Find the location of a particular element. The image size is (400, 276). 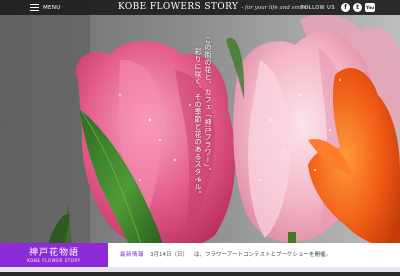

menu-label: MENU is located at coordinates (52, 7).